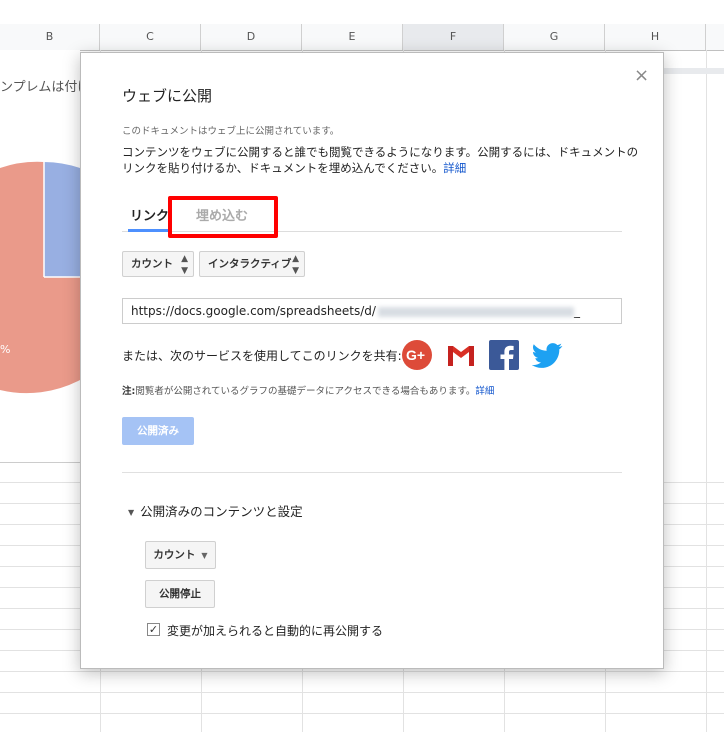  Describe the element at coordinates (223, 217) in the screenshot. I see `annotation-highlight-box` at that location.